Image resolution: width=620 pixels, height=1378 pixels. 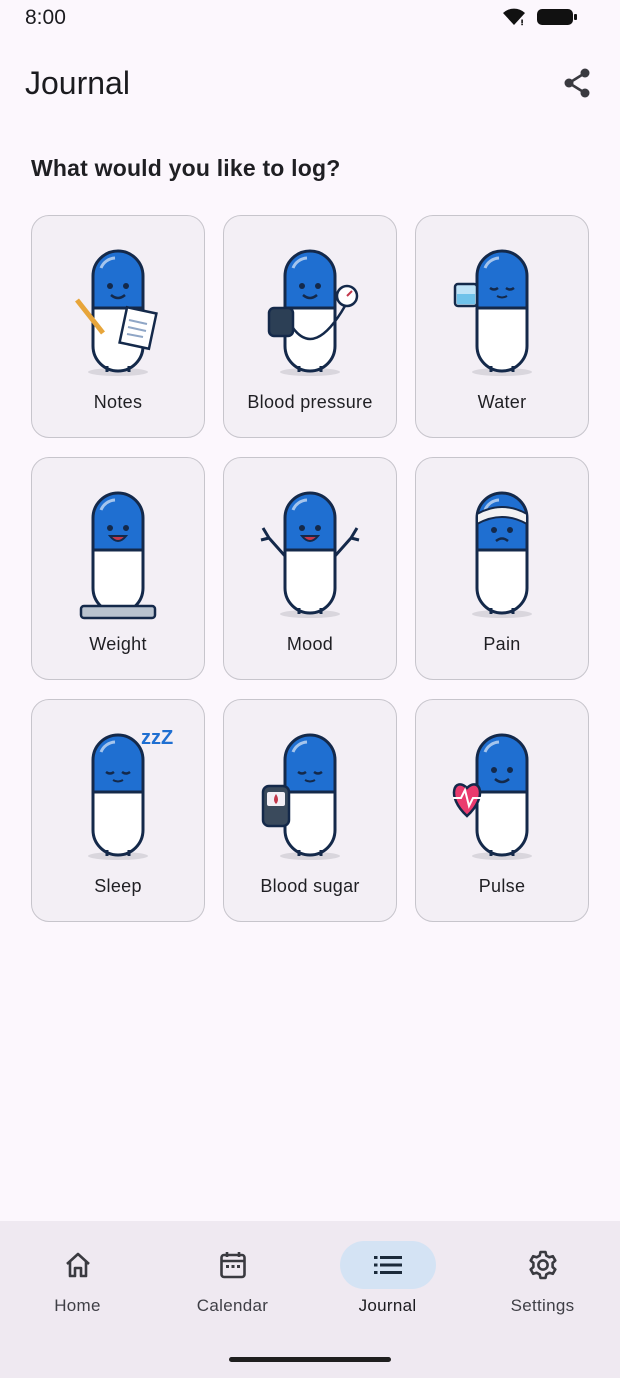 I want to click on tile-blood-sugar: Blood sugar, so click(x=310, y=810).